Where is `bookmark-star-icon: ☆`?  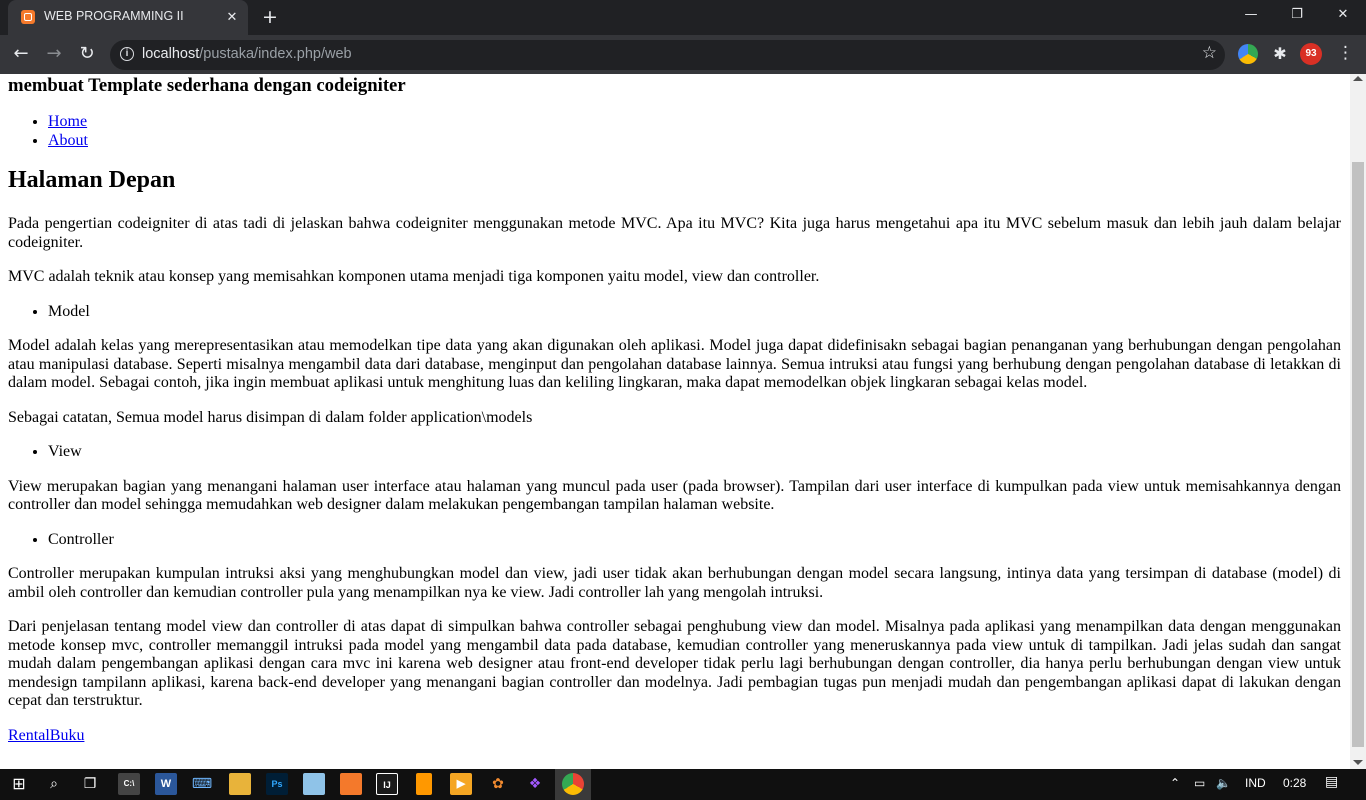 bookmark-star-icon: ☆ is located at coordinates (1209, 53).